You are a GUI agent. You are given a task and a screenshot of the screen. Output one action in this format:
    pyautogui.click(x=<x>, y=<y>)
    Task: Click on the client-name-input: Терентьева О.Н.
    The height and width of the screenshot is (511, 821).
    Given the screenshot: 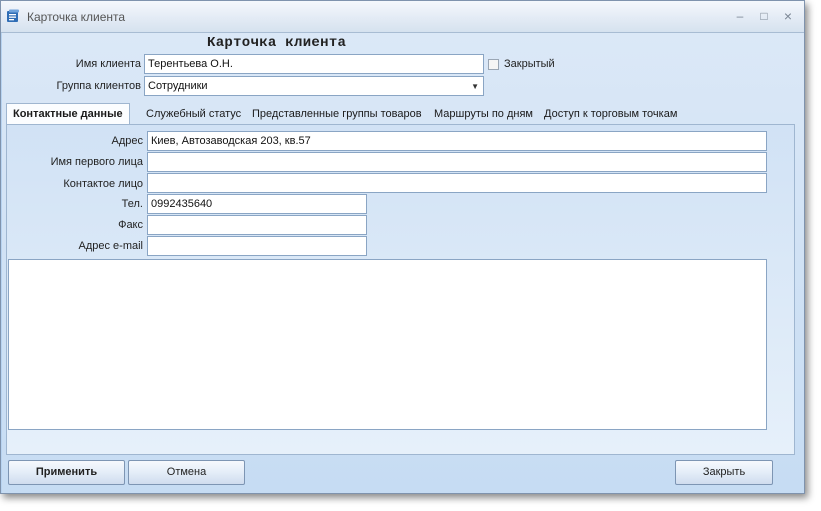 What is the action you would take?
    pyautogui.click(x=314, y=64)
    